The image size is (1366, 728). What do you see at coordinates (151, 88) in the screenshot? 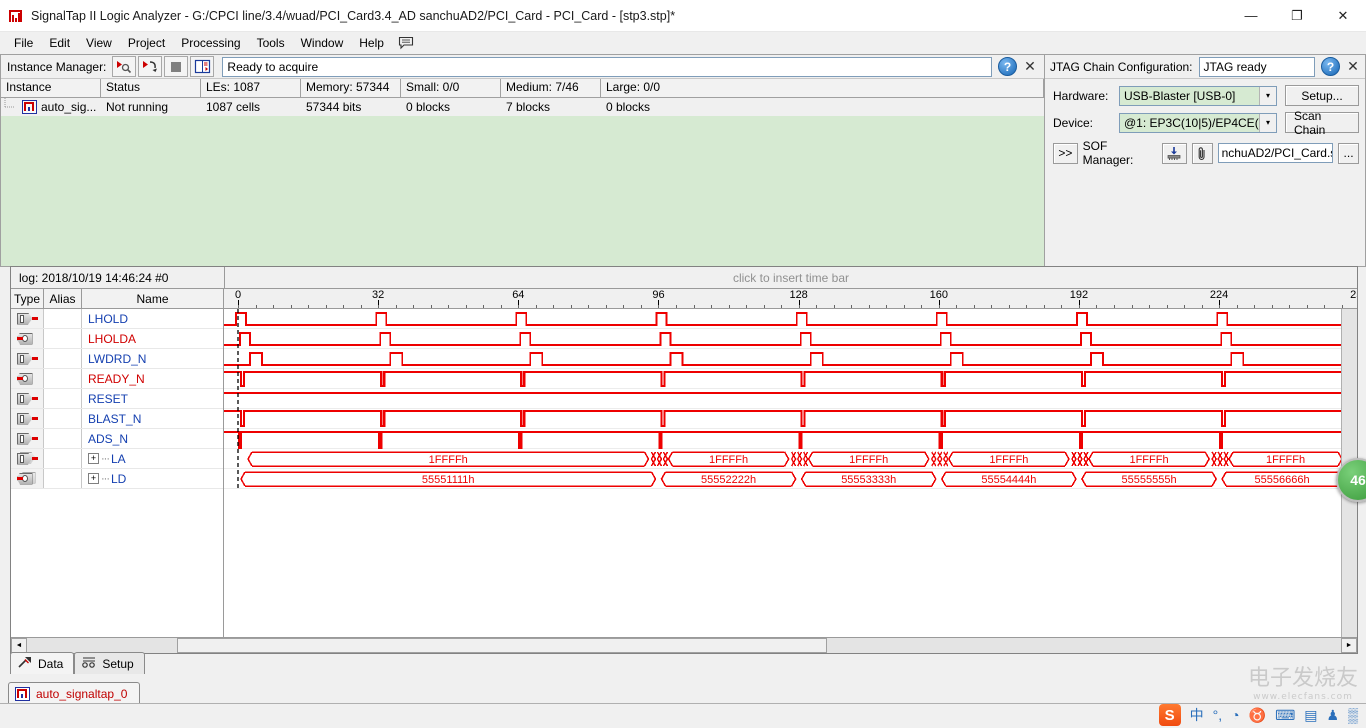
I see `col-status: Status` at bounding box center [151, 88].